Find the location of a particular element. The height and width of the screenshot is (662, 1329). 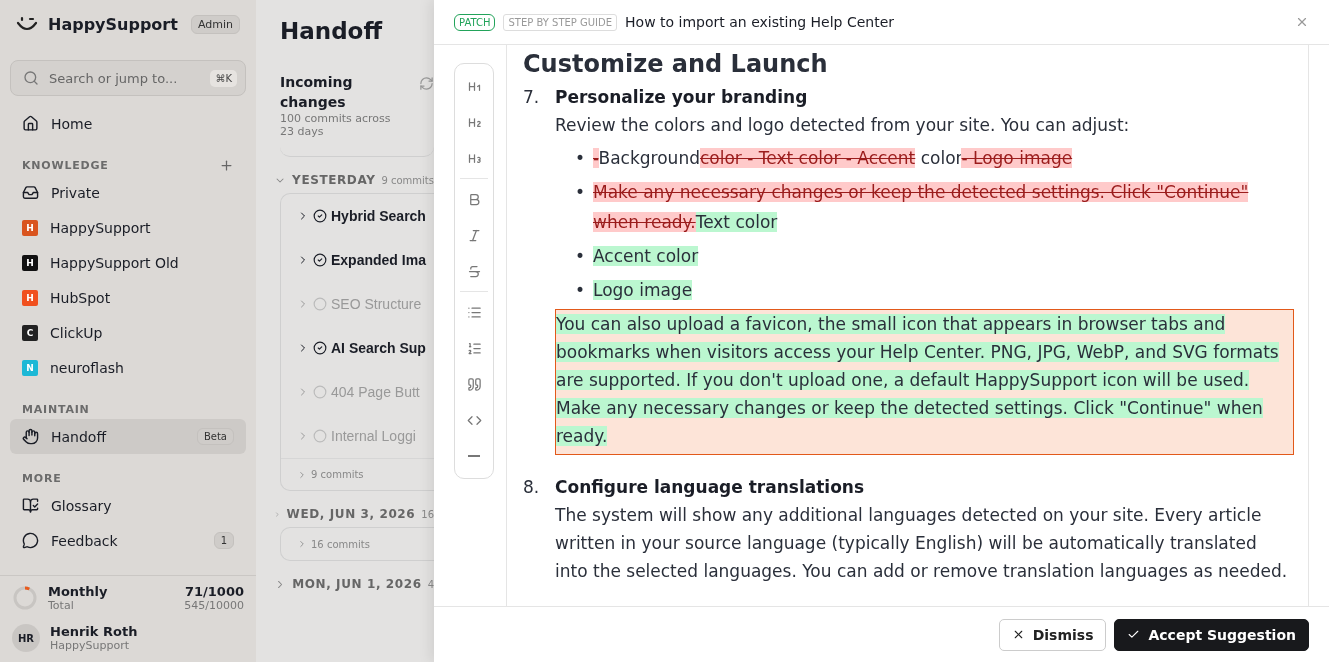

dismiss-button: Dismiss is located at coordinates (1052, 634).